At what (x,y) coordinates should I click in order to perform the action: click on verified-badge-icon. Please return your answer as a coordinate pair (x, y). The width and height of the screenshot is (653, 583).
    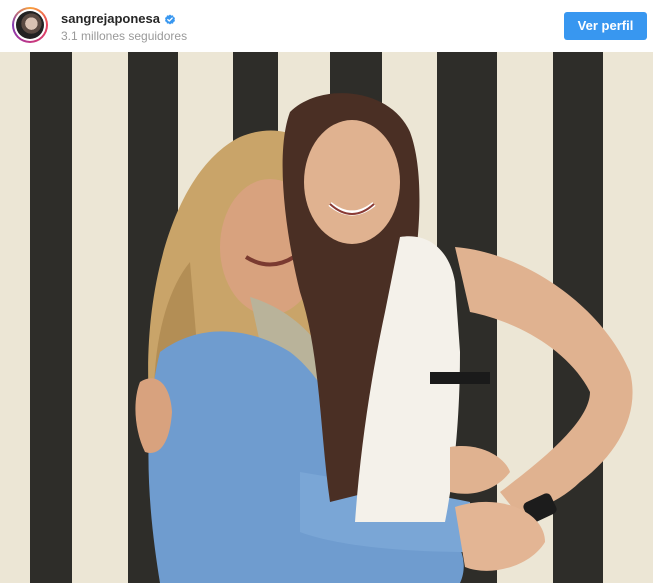
    Looking at the image, I should click on (170, 19).